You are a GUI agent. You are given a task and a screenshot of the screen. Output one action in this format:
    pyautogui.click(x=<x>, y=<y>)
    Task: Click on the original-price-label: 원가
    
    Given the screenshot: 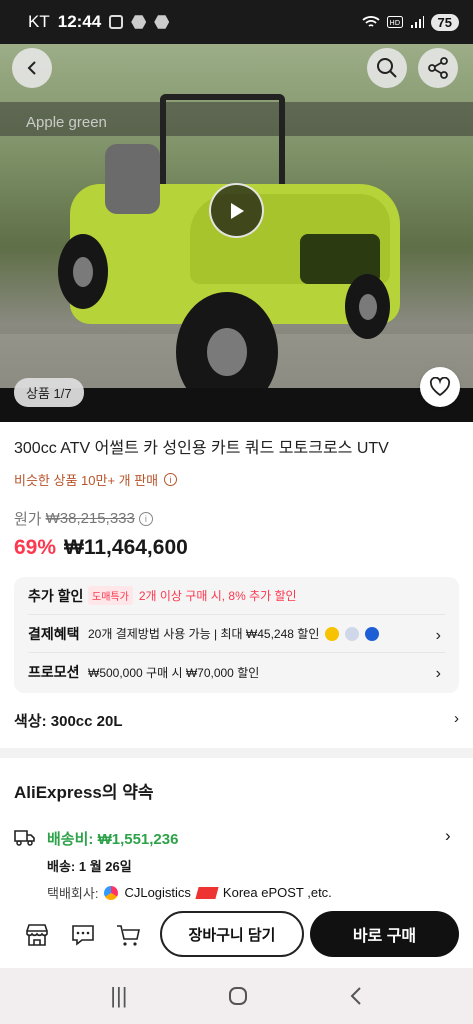 What is the action you would take?
    pyautogui.click(x=28, y=519)
    